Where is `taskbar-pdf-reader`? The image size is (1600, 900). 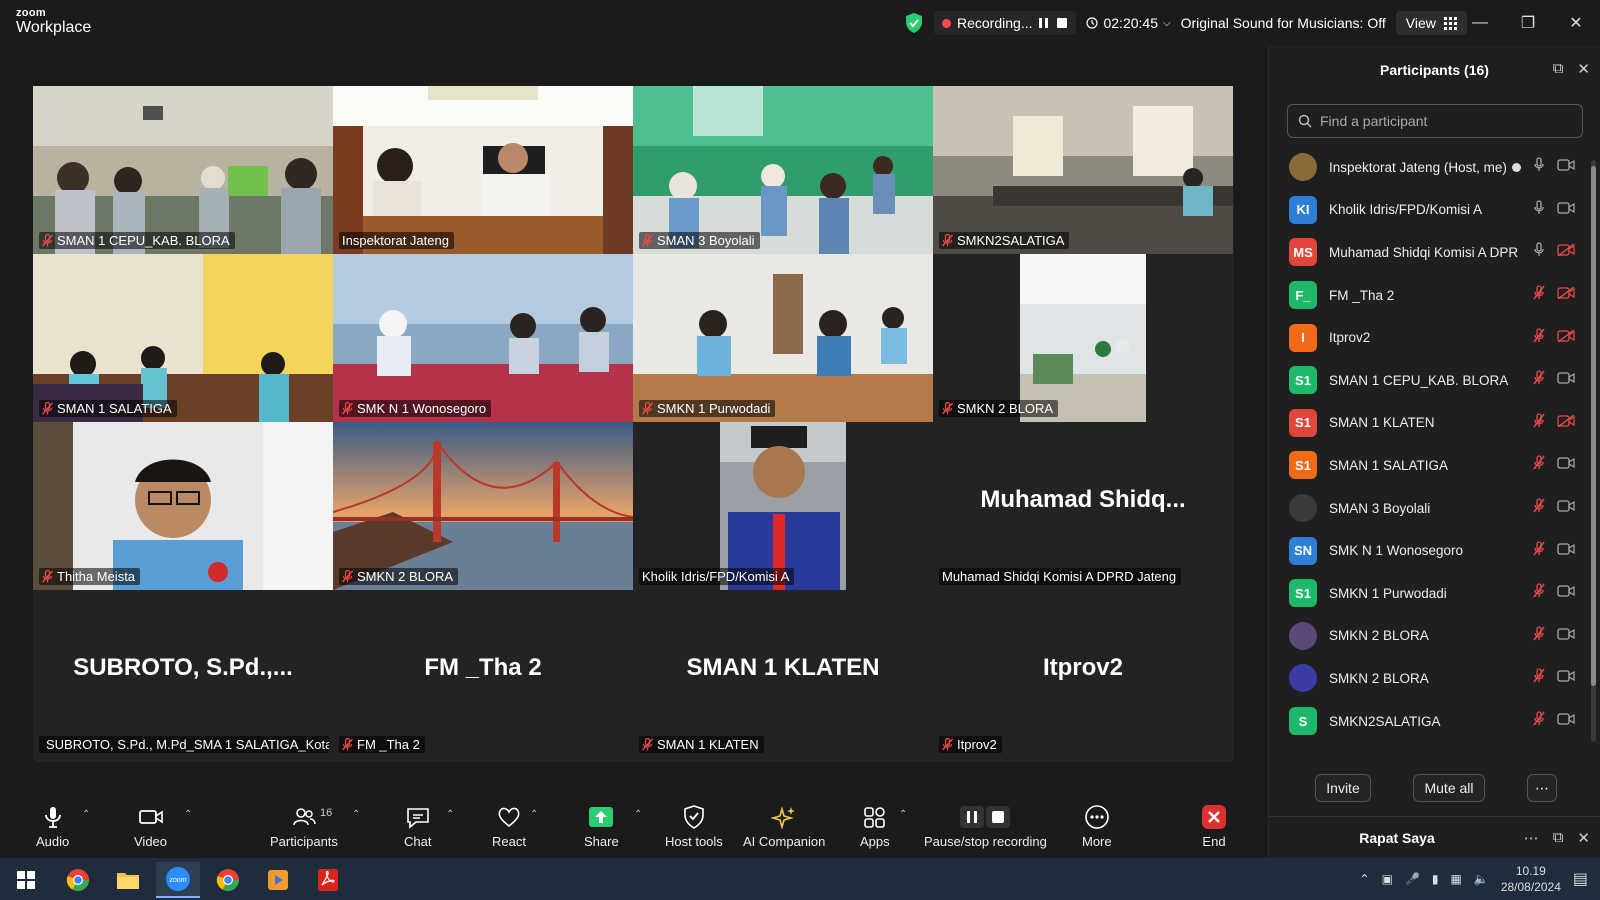 taskbar-pdf-reader is located at coordinates (328, 880).